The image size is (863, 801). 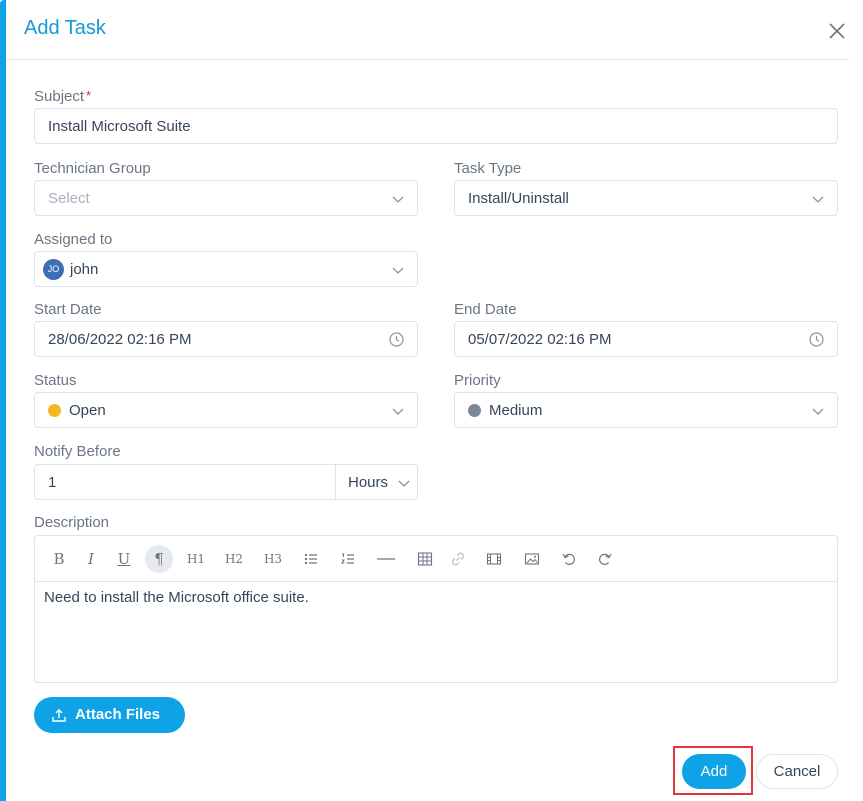 What do you see at coordinates (427, 30) in the screenshot?
I see `dialog-header: Add Task` at bounding box center [427, 30].